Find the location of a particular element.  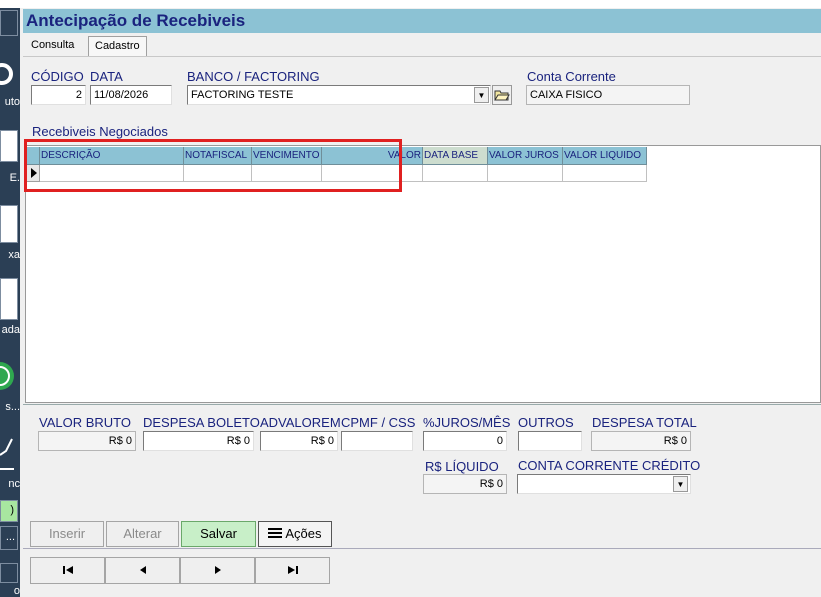

advalorem-field: R$ 0 is located at coordinates (299, 441).